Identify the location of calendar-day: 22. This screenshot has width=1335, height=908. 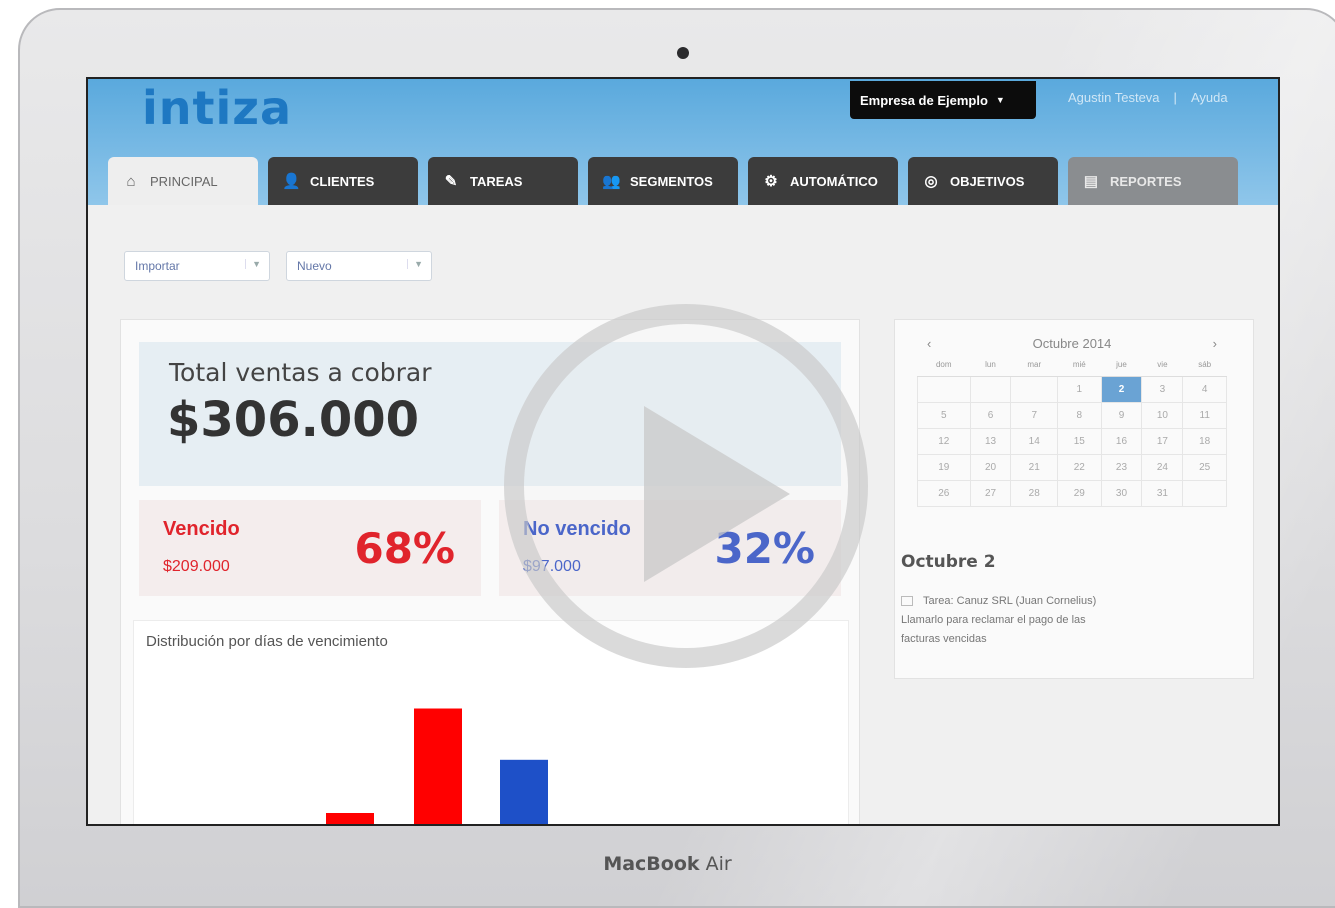
(1079, 467).